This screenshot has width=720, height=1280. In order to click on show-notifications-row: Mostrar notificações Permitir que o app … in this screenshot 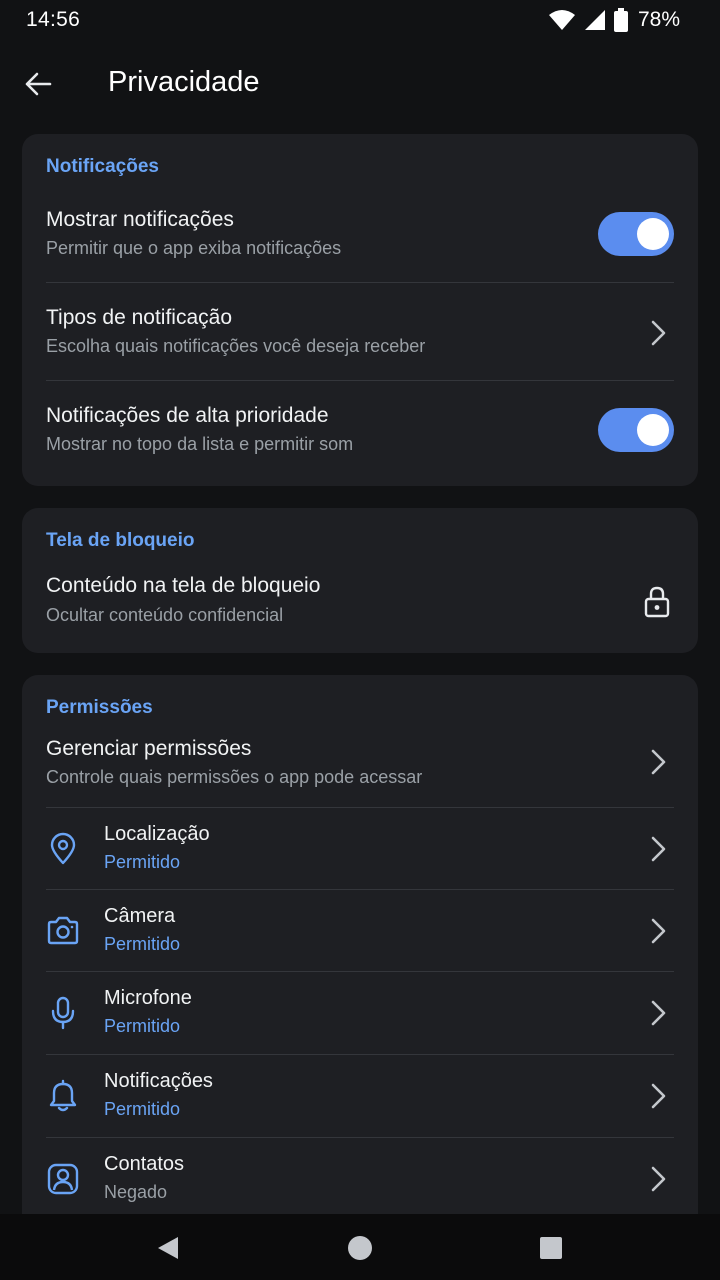, I will do `click(360, 240)`.